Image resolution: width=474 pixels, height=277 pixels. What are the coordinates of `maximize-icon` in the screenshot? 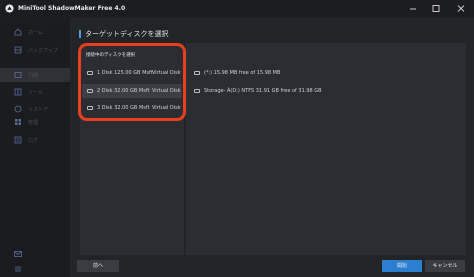 It's located at (436, 8).